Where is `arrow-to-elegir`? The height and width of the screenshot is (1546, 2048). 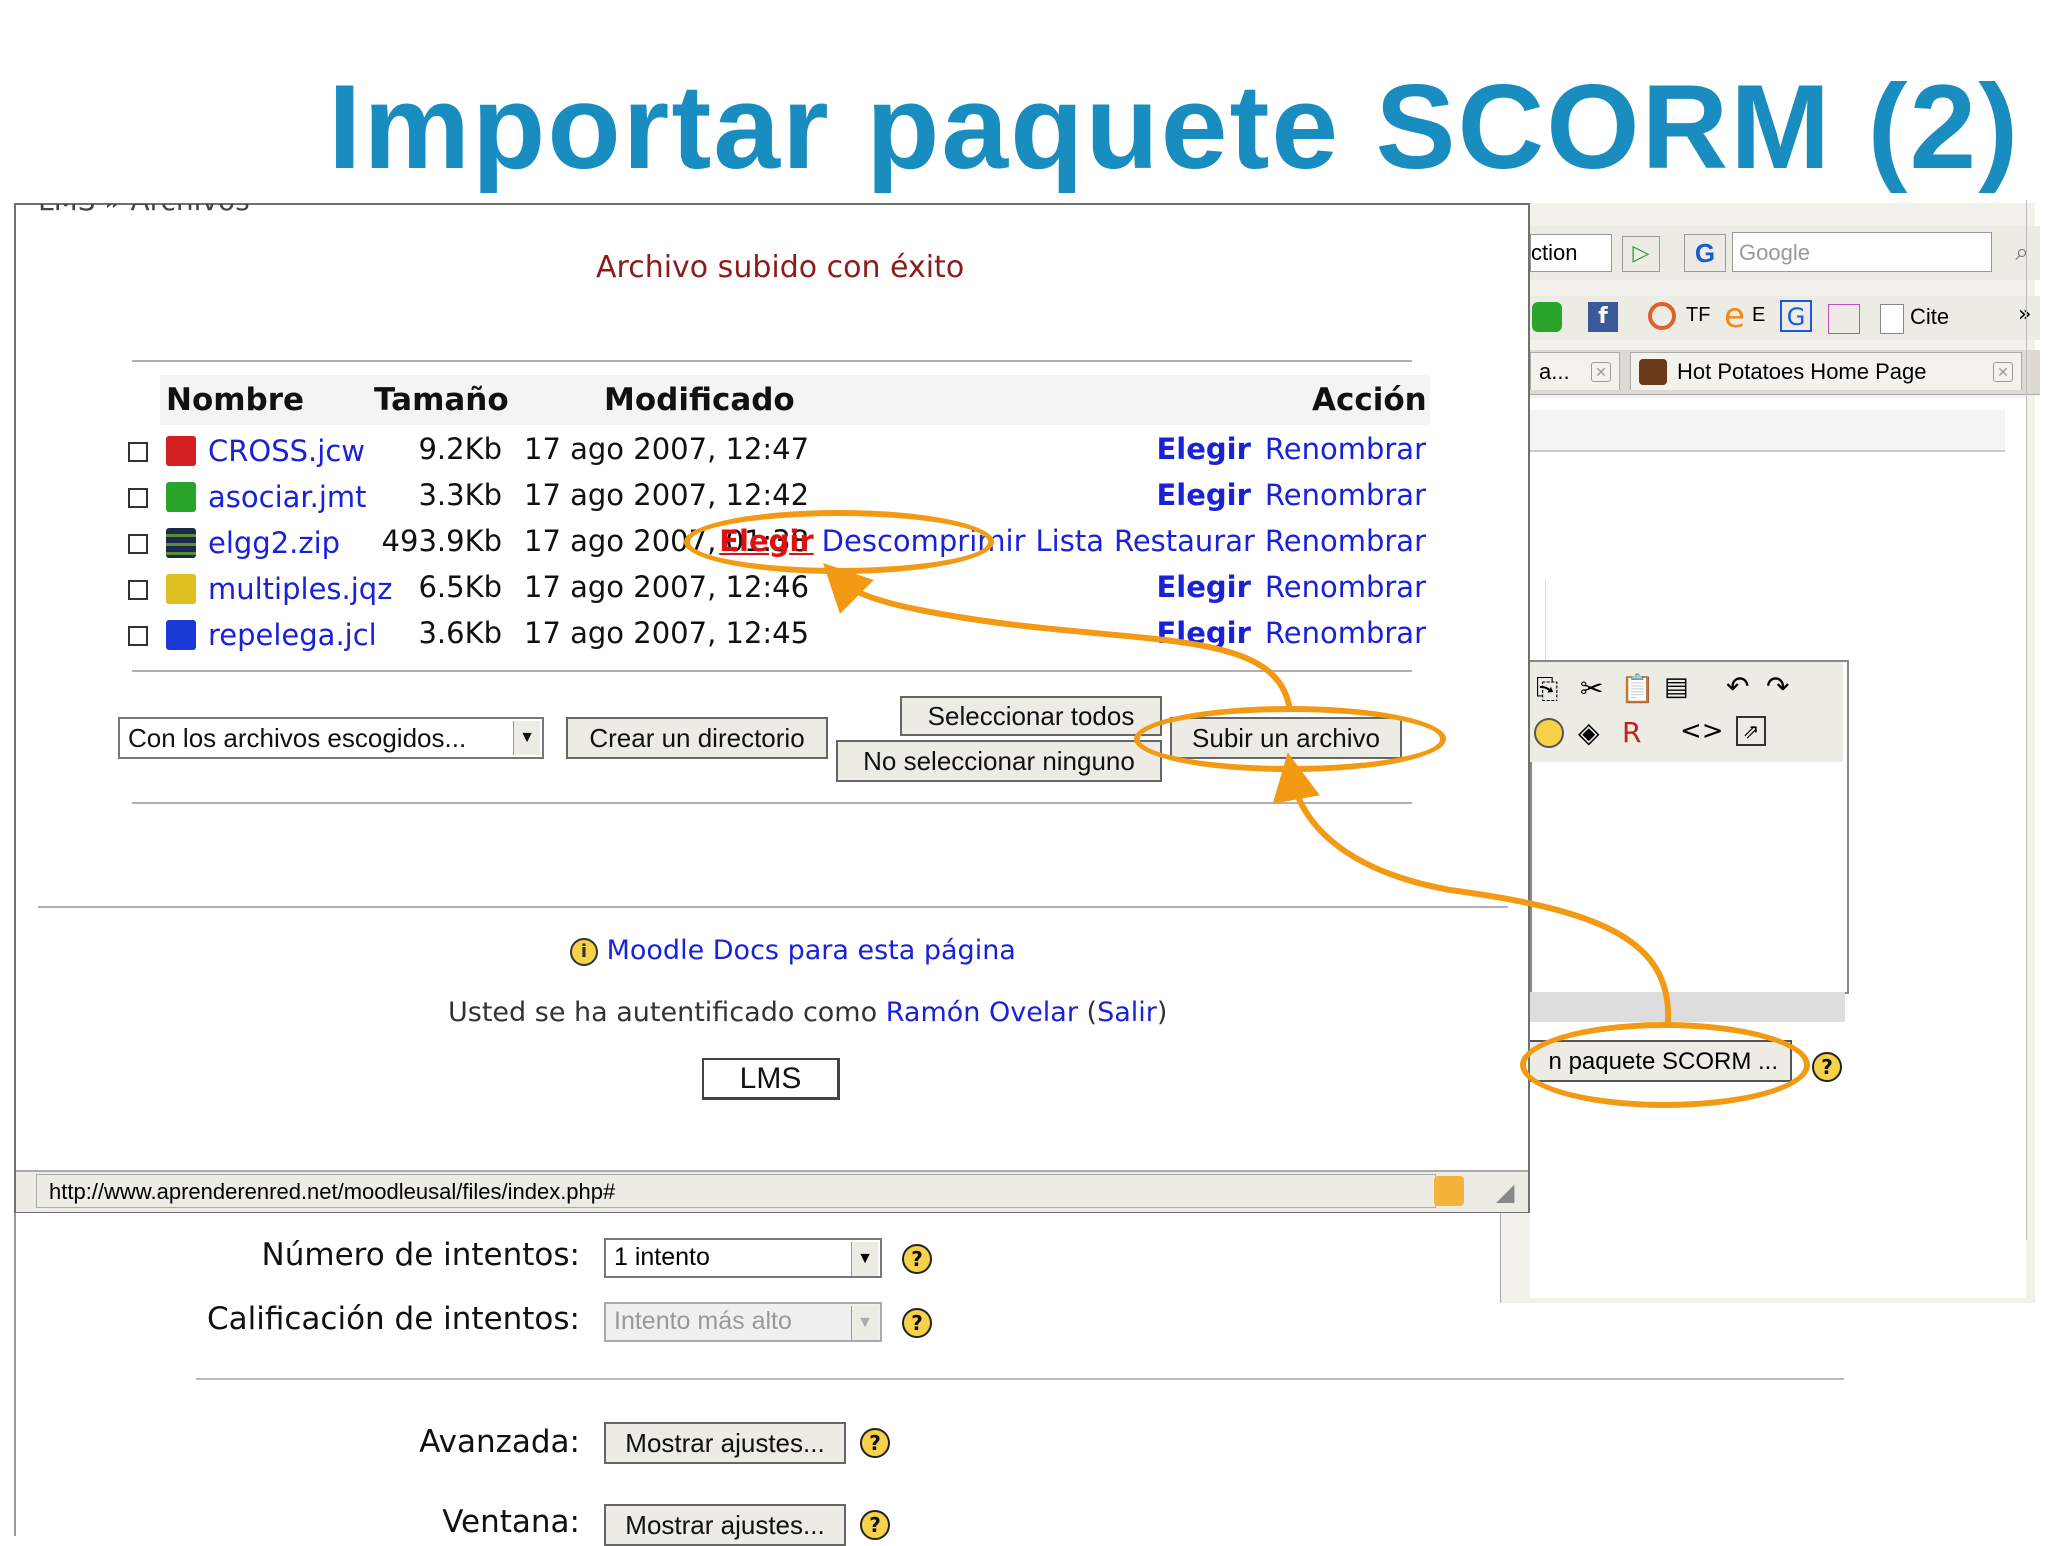
arrow-to-elegir is located at coordinates (1058, 638).